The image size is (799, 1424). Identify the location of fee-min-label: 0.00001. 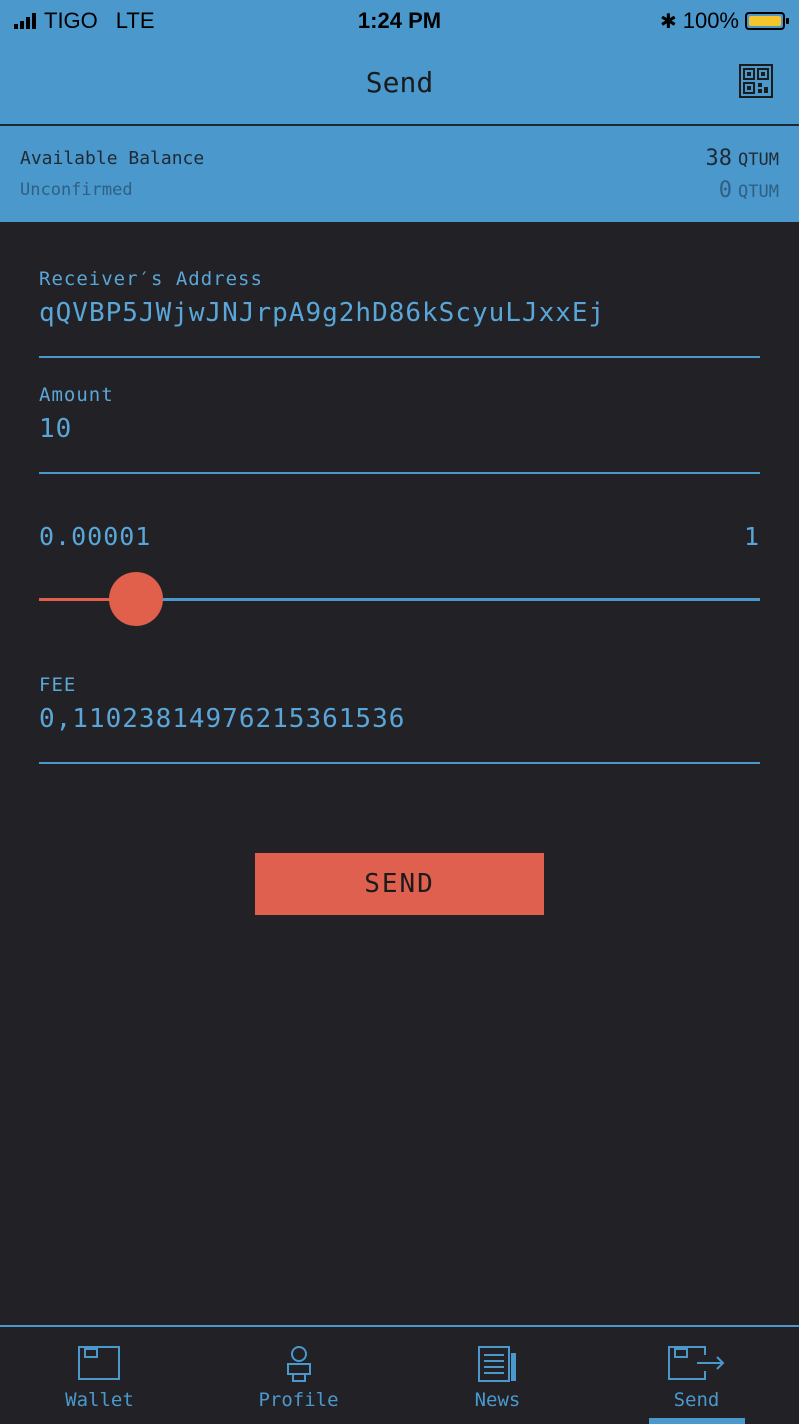
(95, 536).